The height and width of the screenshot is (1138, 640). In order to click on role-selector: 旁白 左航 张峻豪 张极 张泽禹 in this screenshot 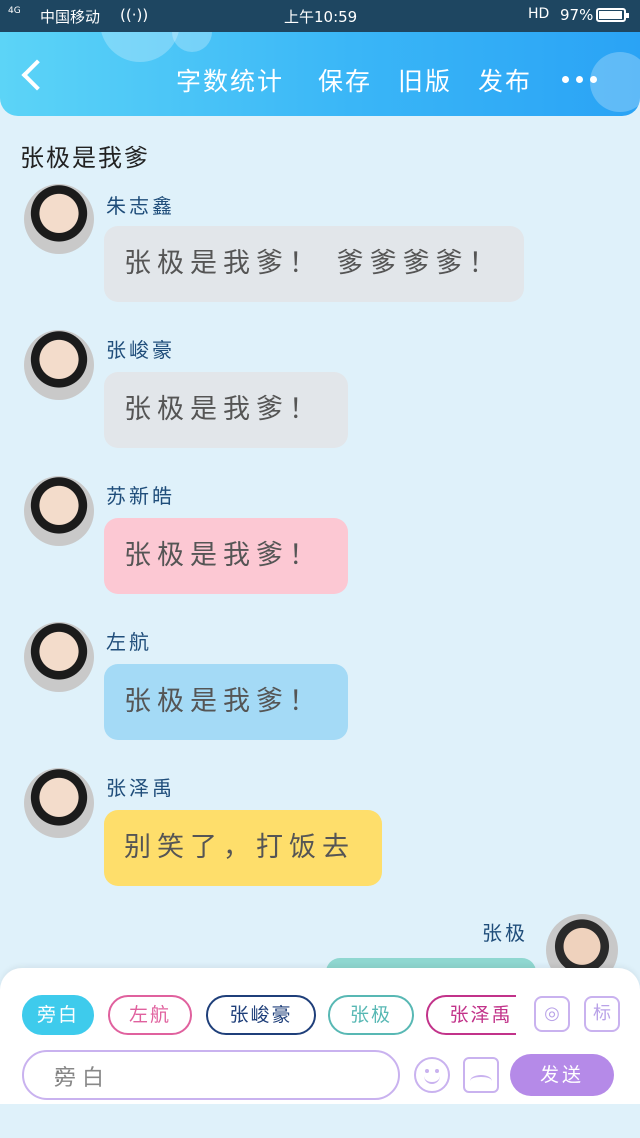, I will do `click(258, 1016)`.